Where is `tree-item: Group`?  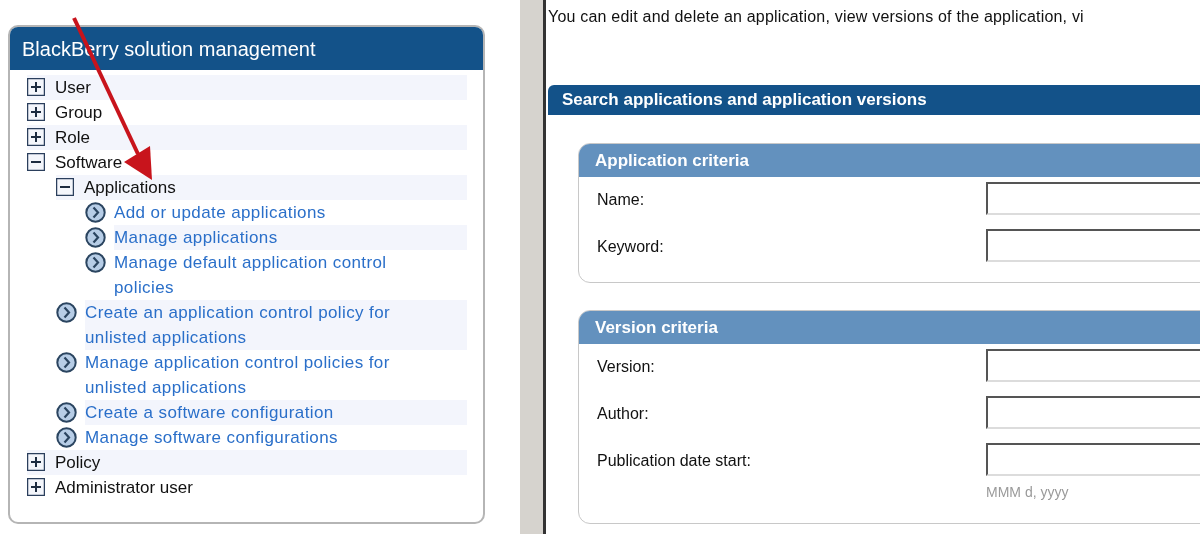 tree-item: Group is located at coordinates (79, 112).